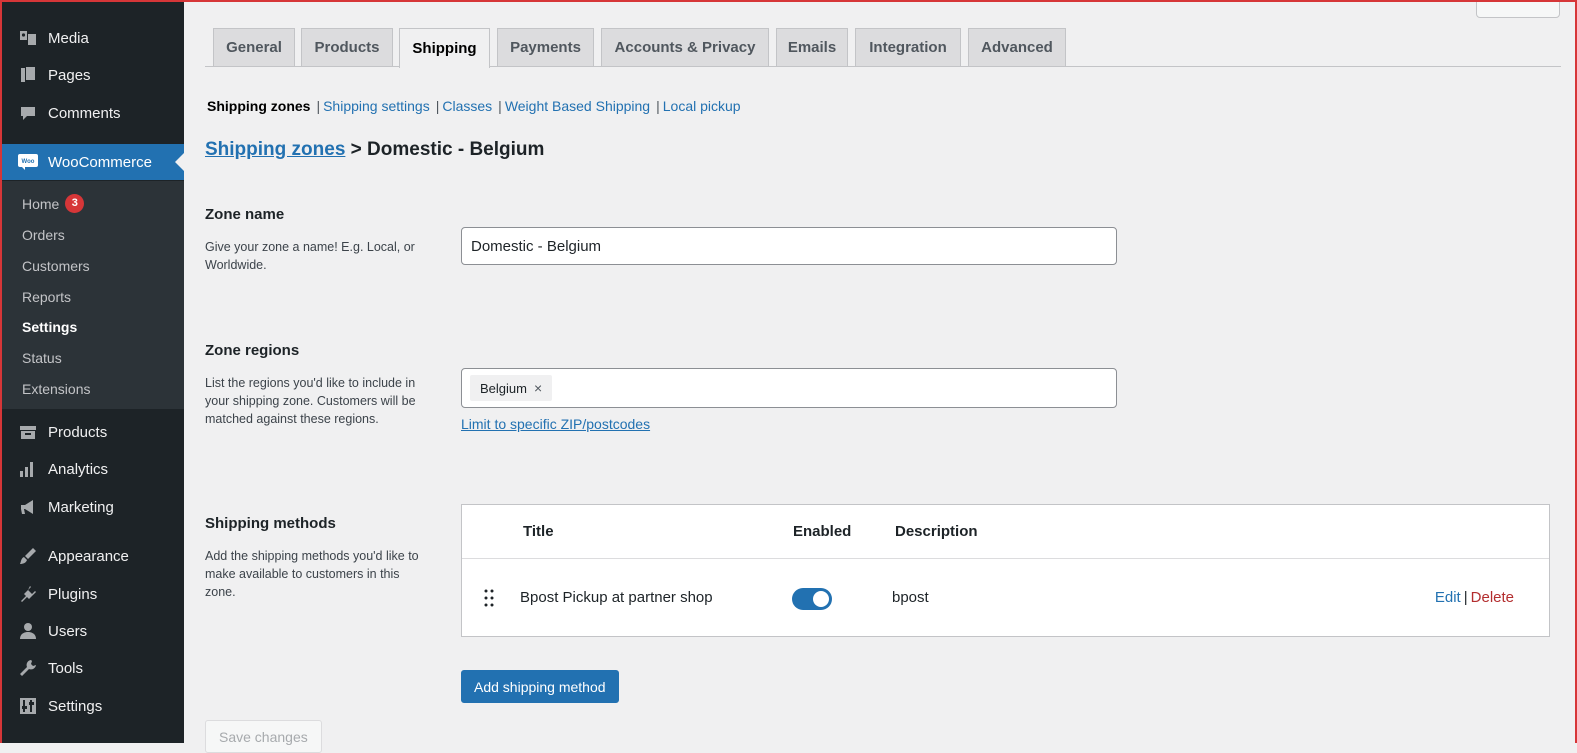 The height and width of the screenshot is (753, 1577). Describe the element at coordinates (376, 106) in the screenshot. I see `subnav-shipping-settings: Shipping settings` at that location.